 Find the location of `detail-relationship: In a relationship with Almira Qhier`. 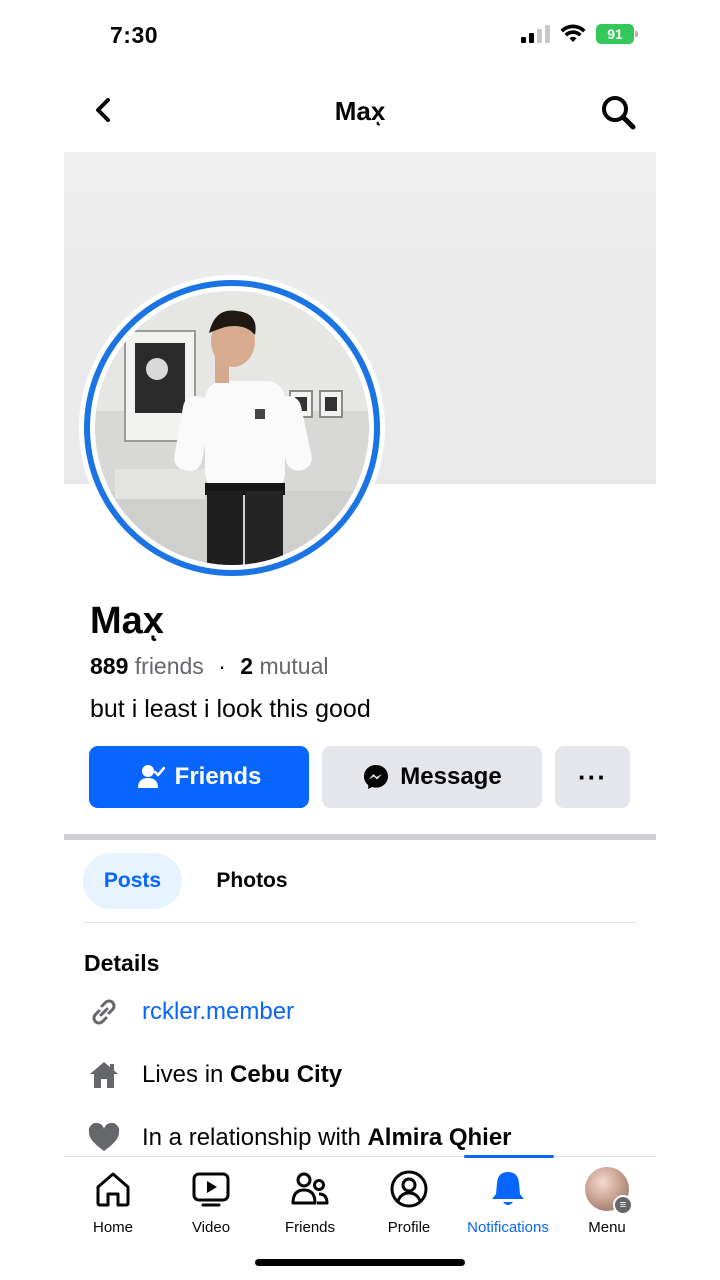

detail-relationship: In a relationship with Almira Qhier is located at coordinates (299, 1138).